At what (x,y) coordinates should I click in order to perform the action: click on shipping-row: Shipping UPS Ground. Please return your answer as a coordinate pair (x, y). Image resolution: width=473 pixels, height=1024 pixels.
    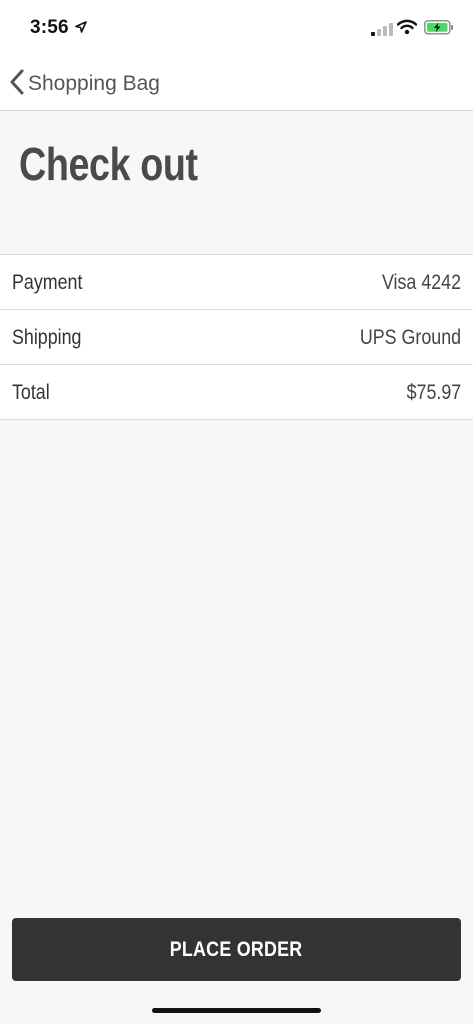
    Looking at the image, I should click on (236, 337).